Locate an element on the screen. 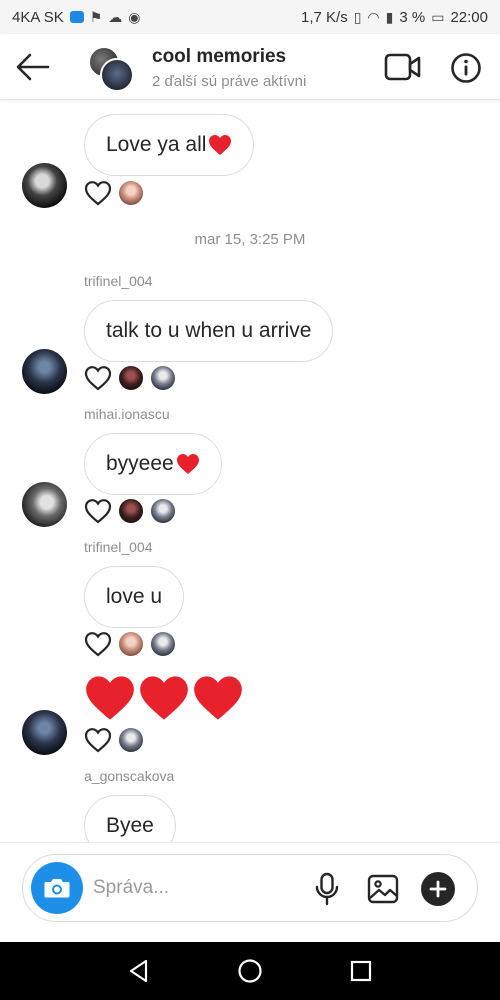 The width and height of the screenshot is (500, 1000). message-text: Byee is located at coordinates (130, 825).